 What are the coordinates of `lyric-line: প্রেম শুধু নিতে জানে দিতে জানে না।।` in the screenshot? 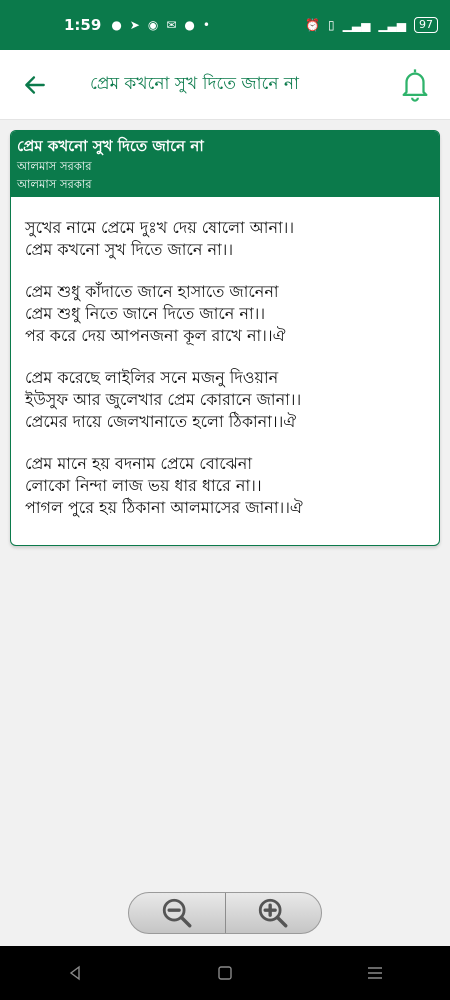 It's located at (145, 313).